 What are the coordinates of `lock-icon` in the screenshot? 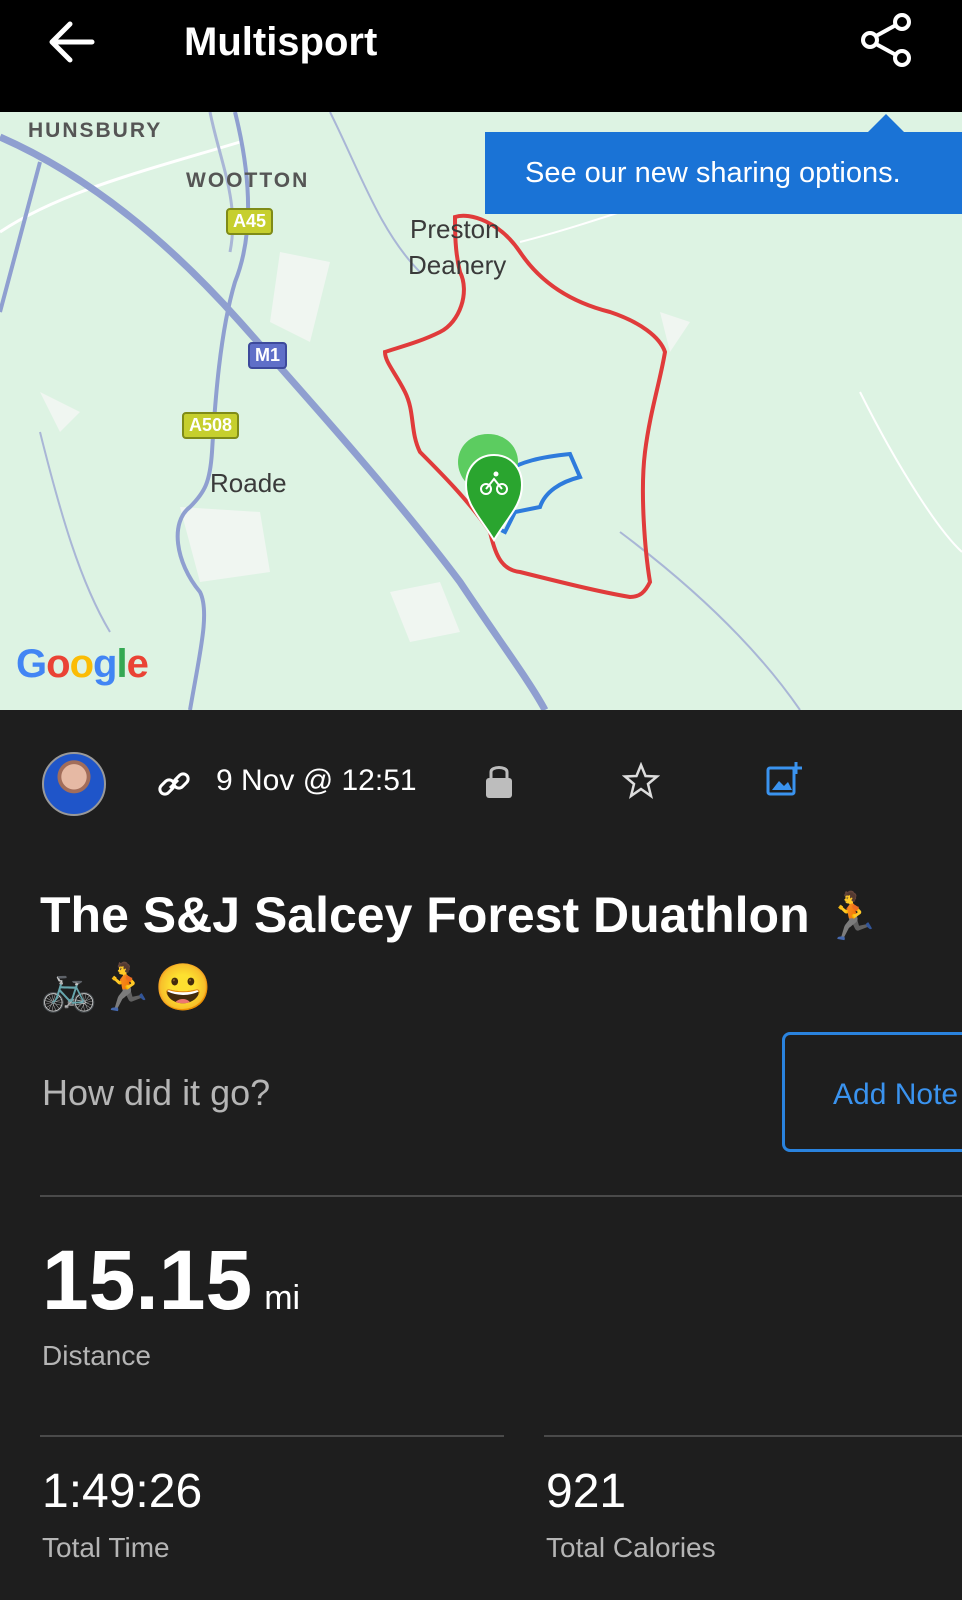 It's located at (499, 781).